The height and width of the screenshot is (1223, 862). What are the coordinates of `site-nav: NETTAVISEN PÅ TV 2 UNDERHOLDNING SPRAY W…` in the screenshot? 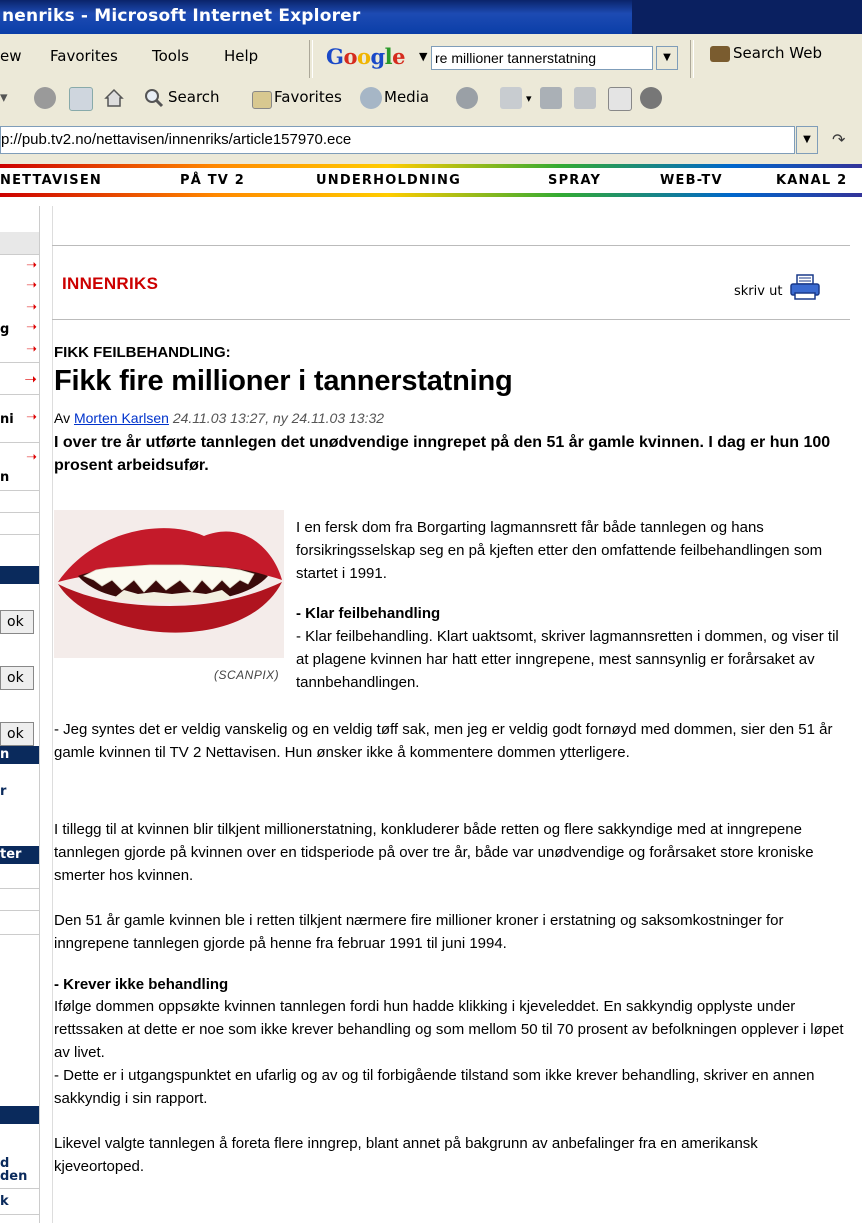 It's located at (431, 185).